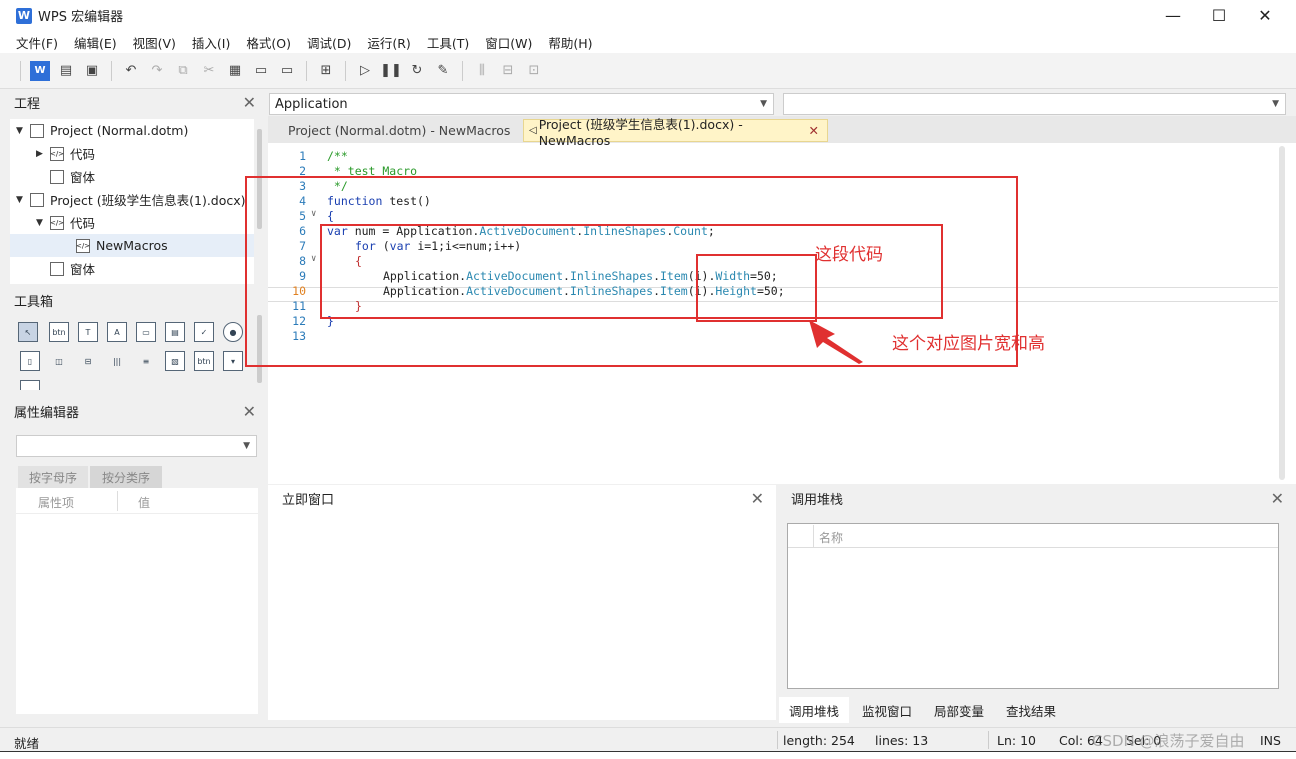 Image resolution: width=1296 pixels, height=759 pixels. What do you see at coordinates (65, 153) in the screenshot?
I see `tree-item-code: ▶ </> 代码` at bounding box center [65, 153].